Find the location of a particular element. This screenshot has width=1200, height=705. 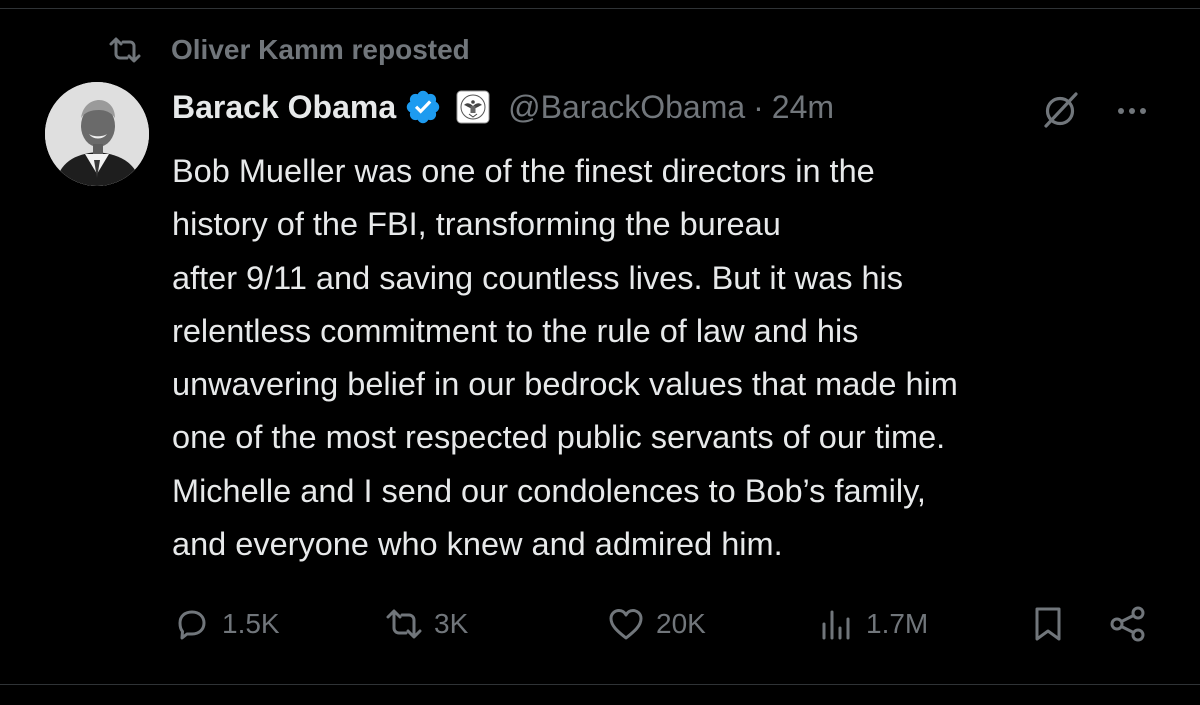

reply-button: 1.5K is located at coordinates (226, 624).